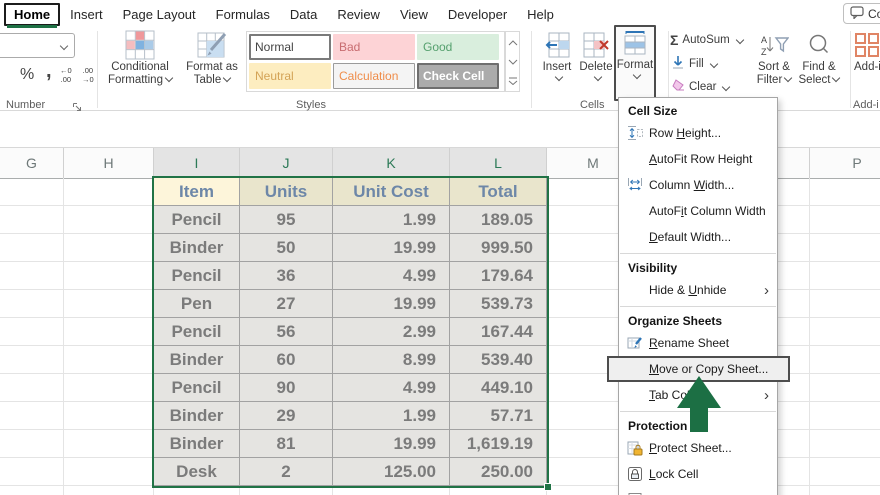 The height and width of the screenshot is (495, 880). I want to click on table-cell: 539.73, so click(498, 304).